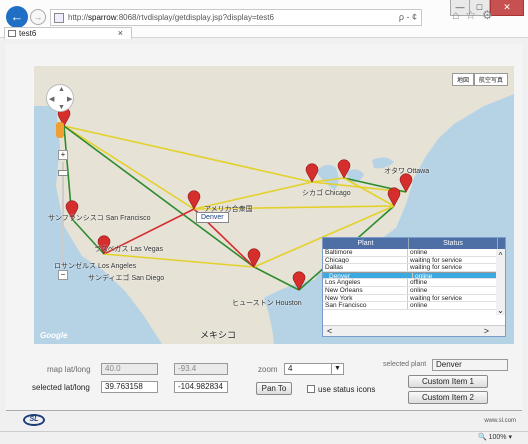  I want to click on label-ottawa: オタワ Ottawa, so click(407, 171).